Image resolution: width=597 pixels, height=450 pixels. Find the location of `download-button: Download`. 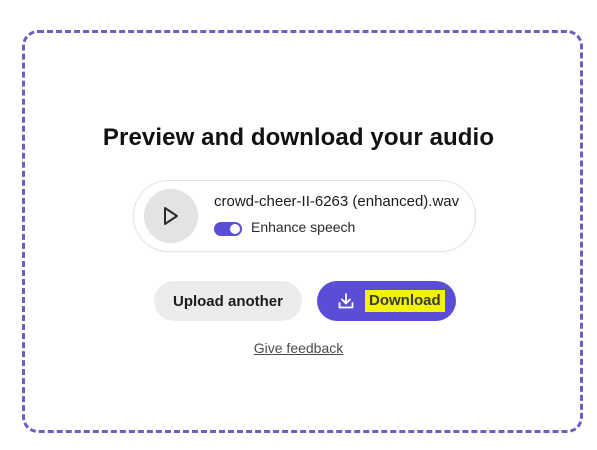

download-button: Download is located at coordinates (386, 301).